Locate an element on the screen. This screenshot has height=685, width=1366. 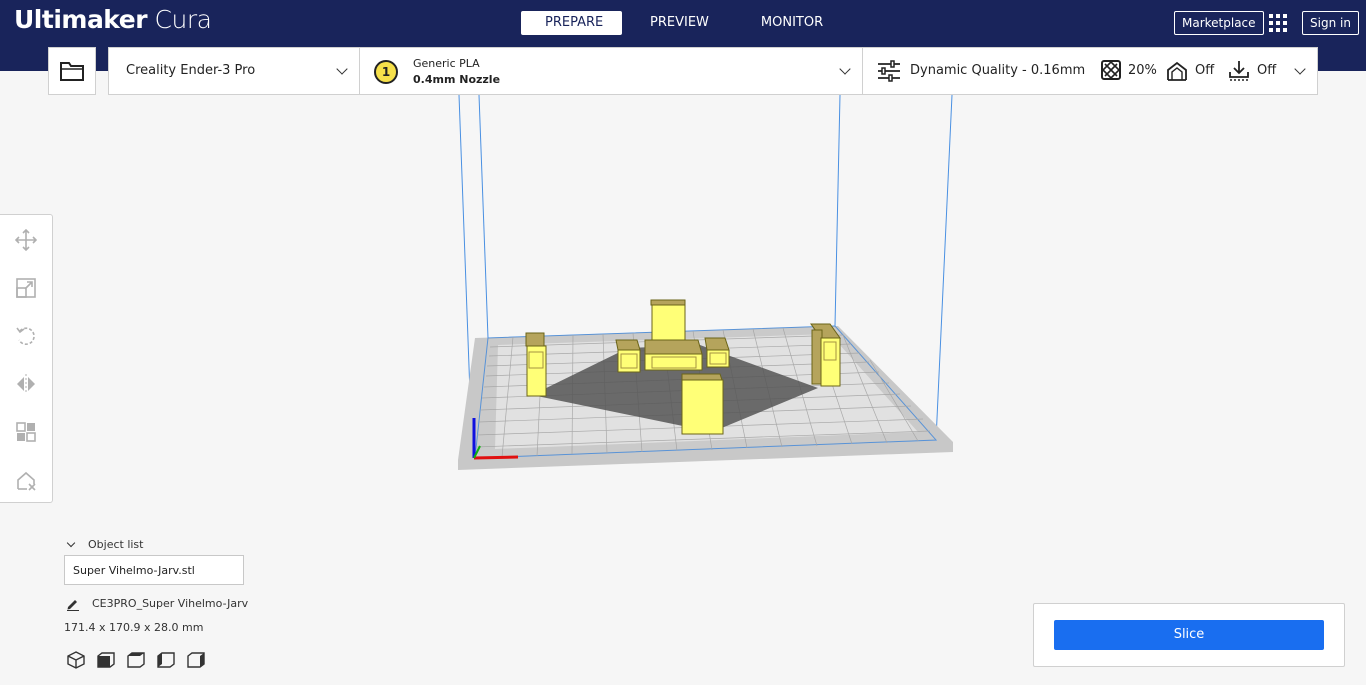
printer-selector: Creality Ender-3 Pro is located at coordinates (234, 71).